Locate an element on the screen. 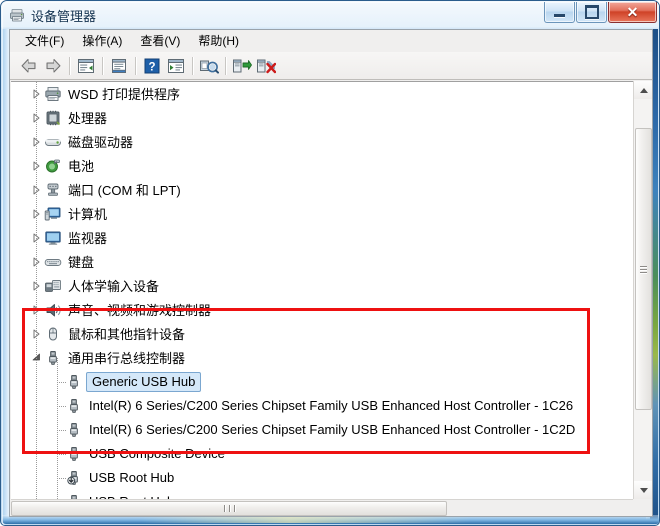  scroll-up-button is located at coordinates (643, 90).